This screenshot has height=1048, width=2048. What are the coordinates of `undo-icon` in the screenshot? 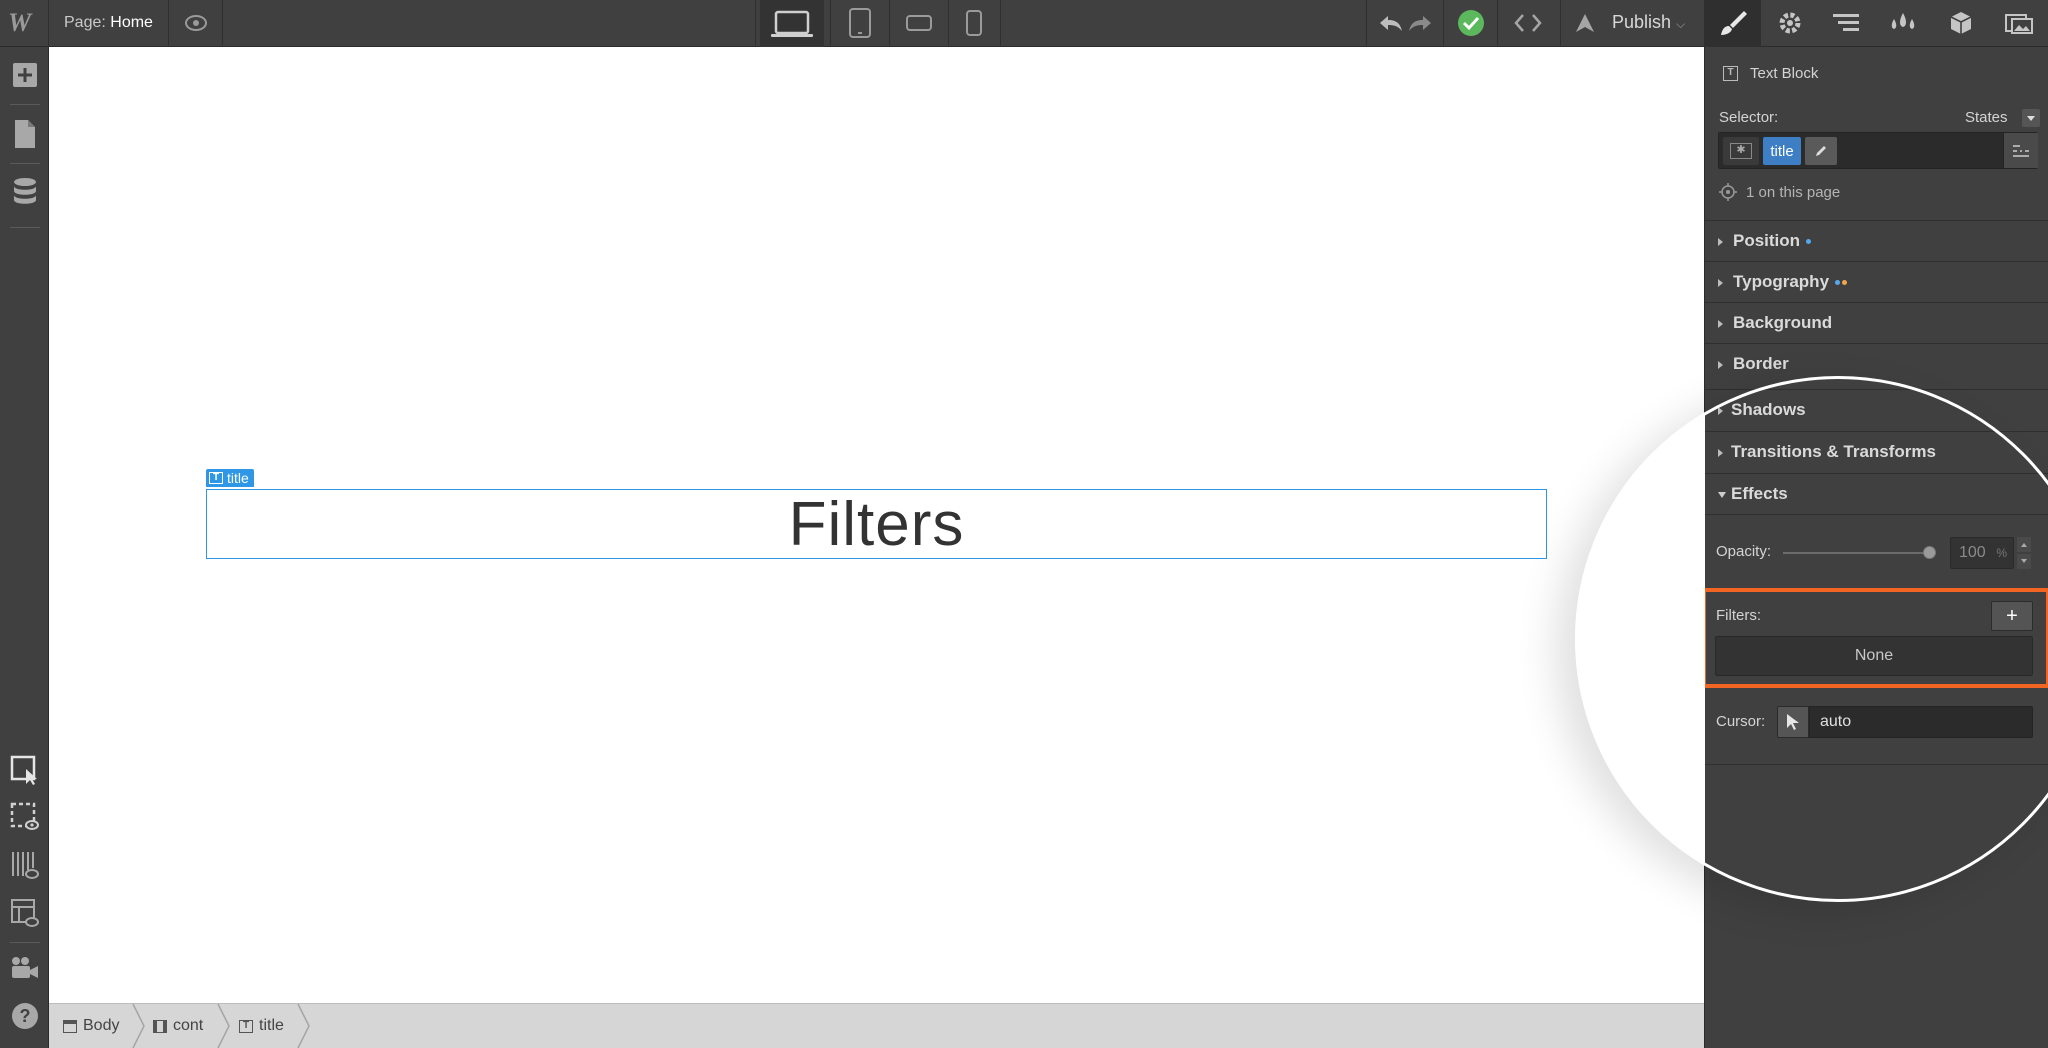 It's located at (1391, 23).